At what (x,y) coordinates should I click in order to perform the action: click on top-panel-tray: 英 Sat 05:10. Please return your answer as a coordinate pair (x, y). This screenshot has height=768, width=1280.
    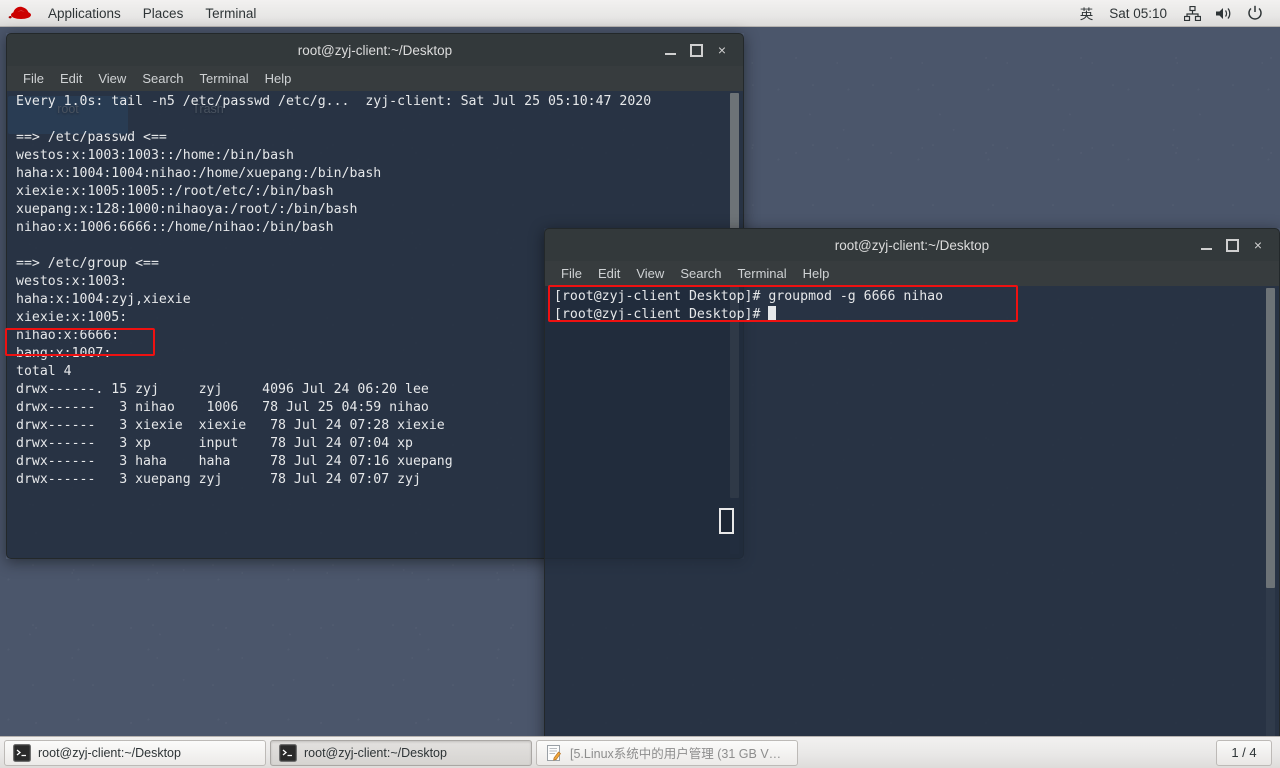
    Looking at the image, I should click on (1177, 13).